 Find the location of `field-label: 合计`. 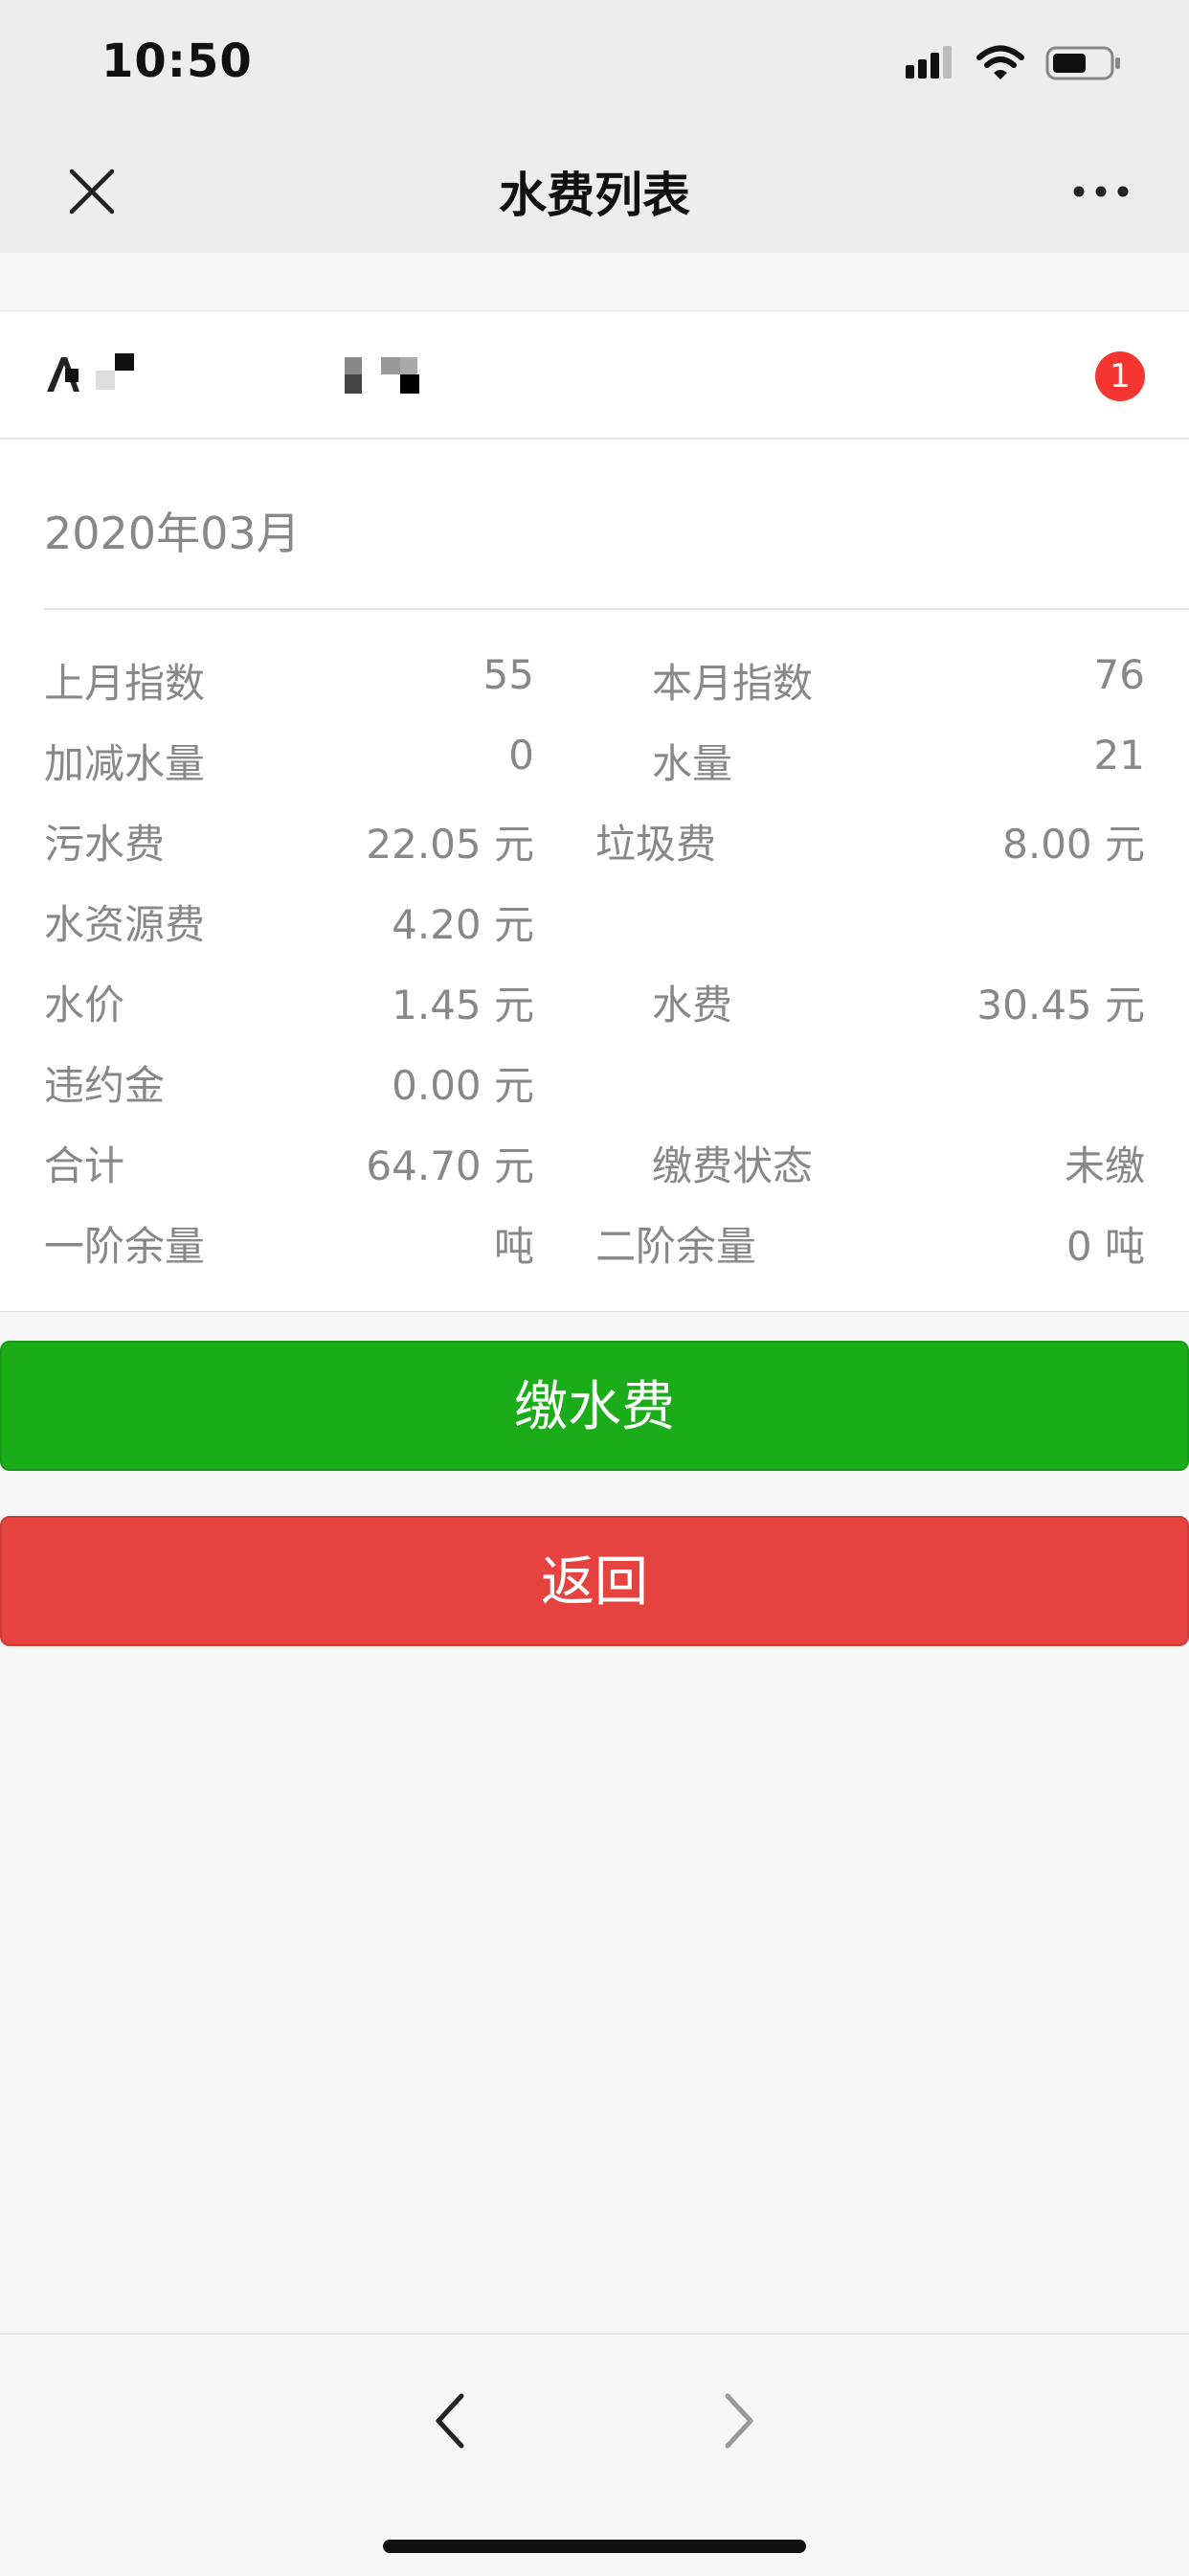

field-label: 合计 is located at coordinates (84, 1165).